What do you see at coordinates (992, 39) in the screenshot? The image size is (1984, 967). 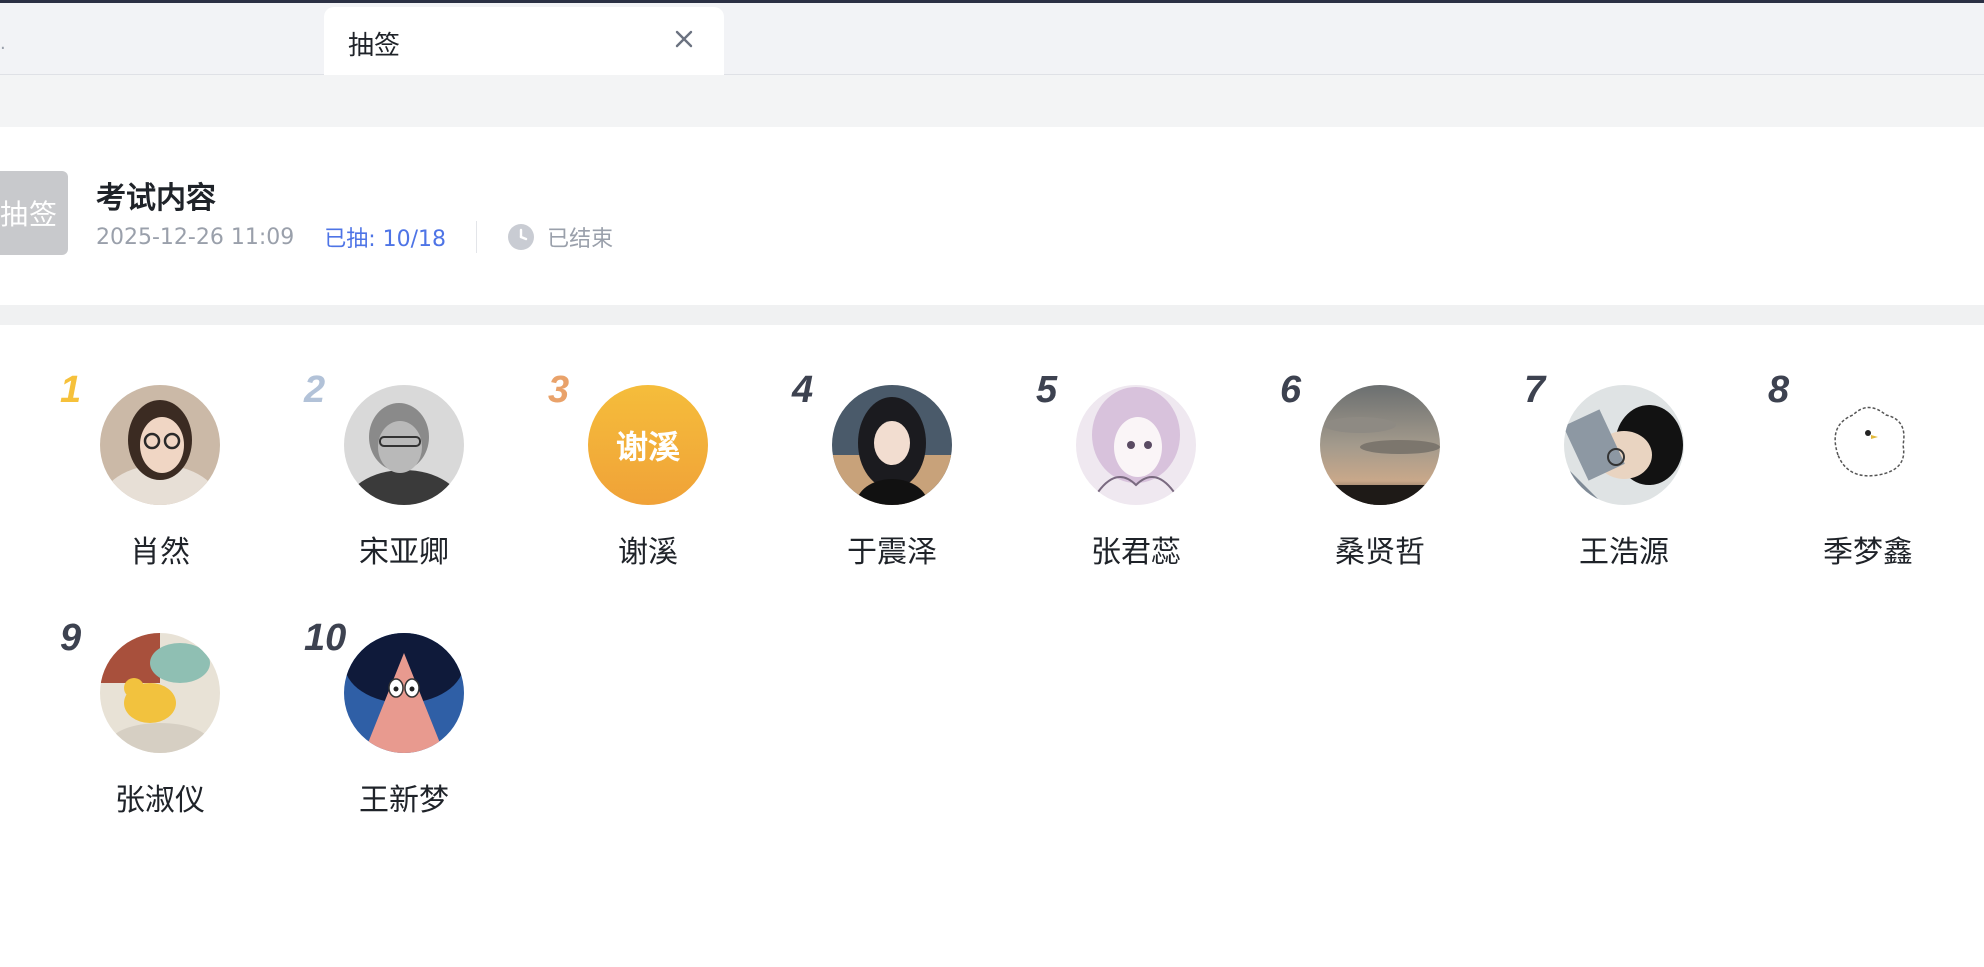 I see `tab-bar: . 抽签` at bounding box center [992, 39].